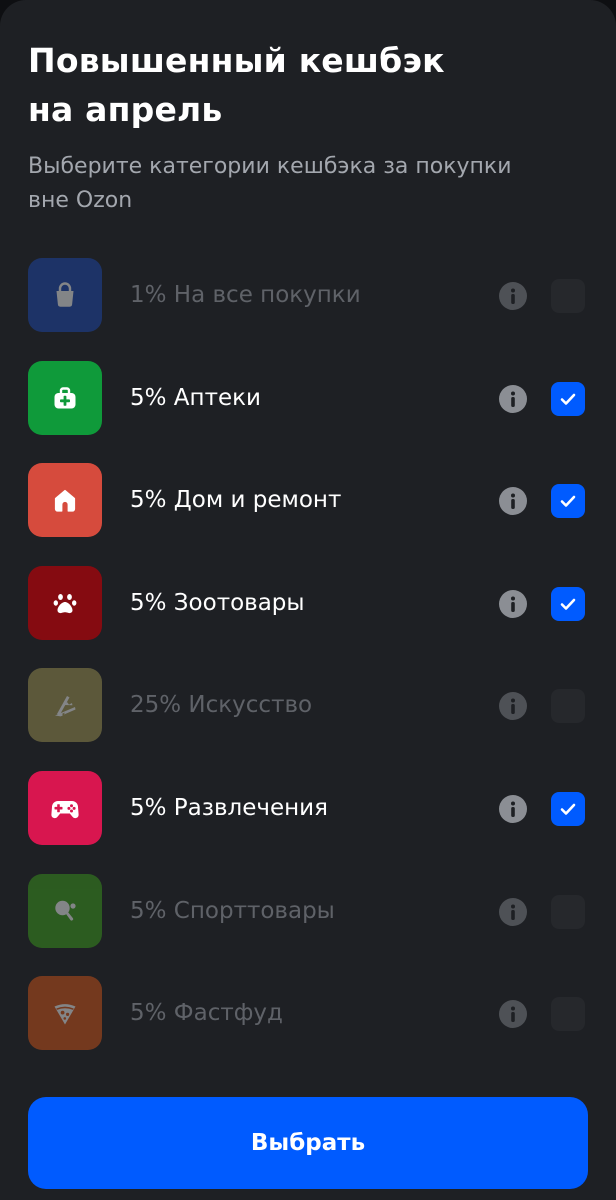 The width and height of the screenshot is (616, 1200). Describe the element at coordinates (236, 500) in the screenshot. I see `category-label: 5% Дом и ремонт` at that location.